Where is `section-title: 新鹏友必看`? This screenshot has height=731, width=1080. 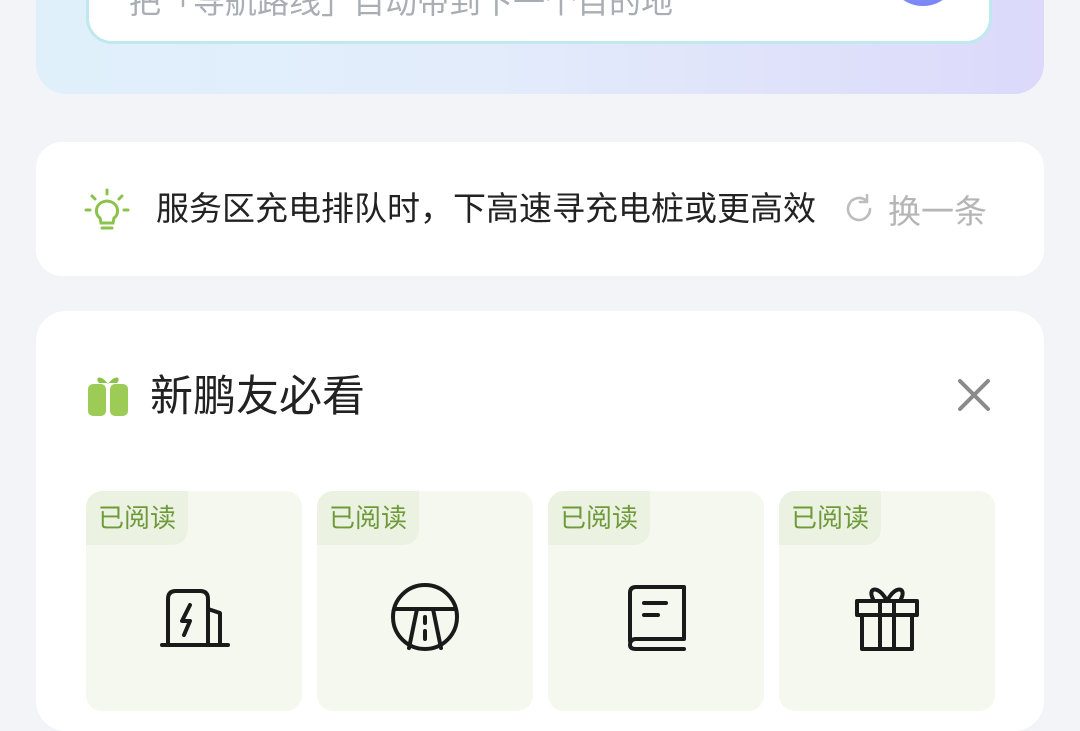 section-title: 新鹏友必看 is located at coordinates (257, 397).